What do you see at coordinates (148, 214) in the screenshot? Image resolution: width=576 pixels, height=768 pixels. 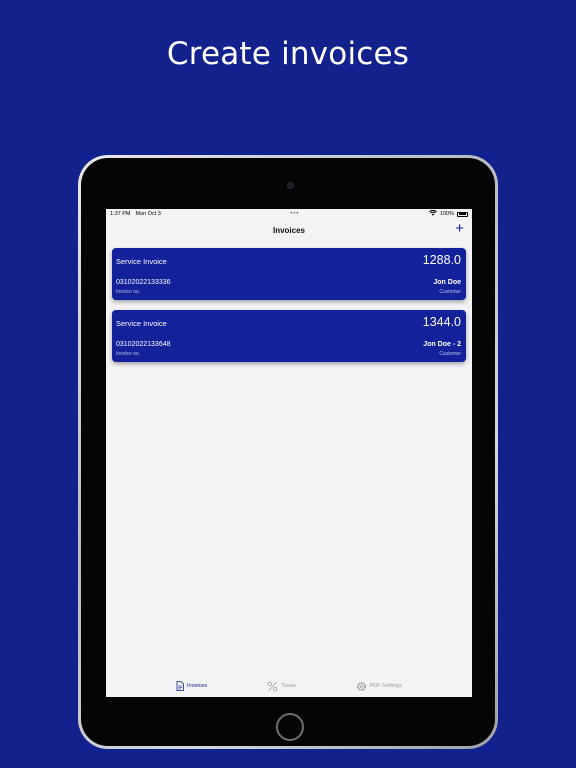 I see `status-date: Mon Oct 3` at bounding box center [148, 214].